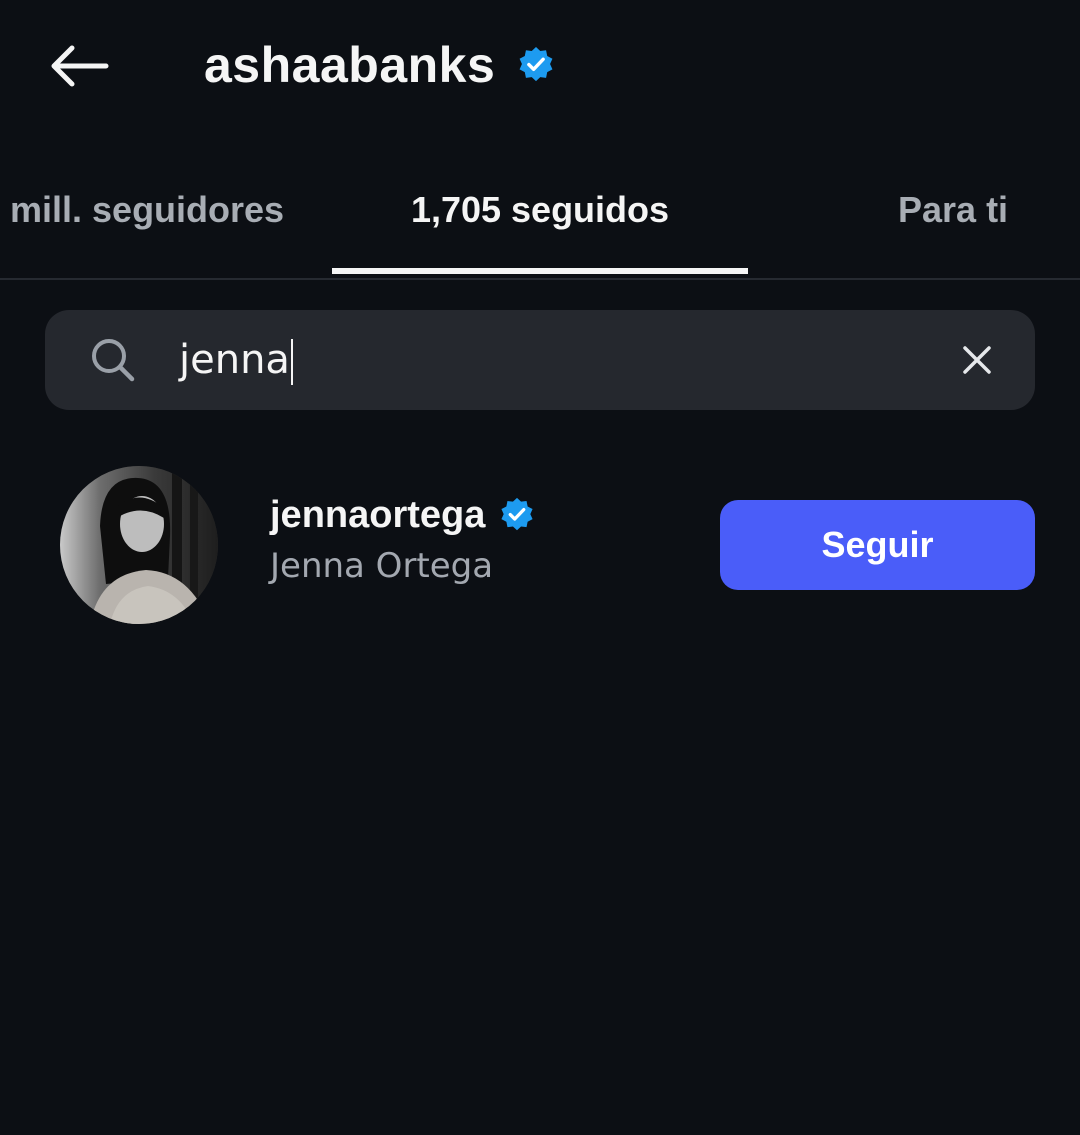 Image resolution: width=1080 pixels, height=1135 pixels. What do you see at coordinates (953, 210) in the screenshot?
I see `tab-for-you: Para ti` at bounding box center [953, 210].